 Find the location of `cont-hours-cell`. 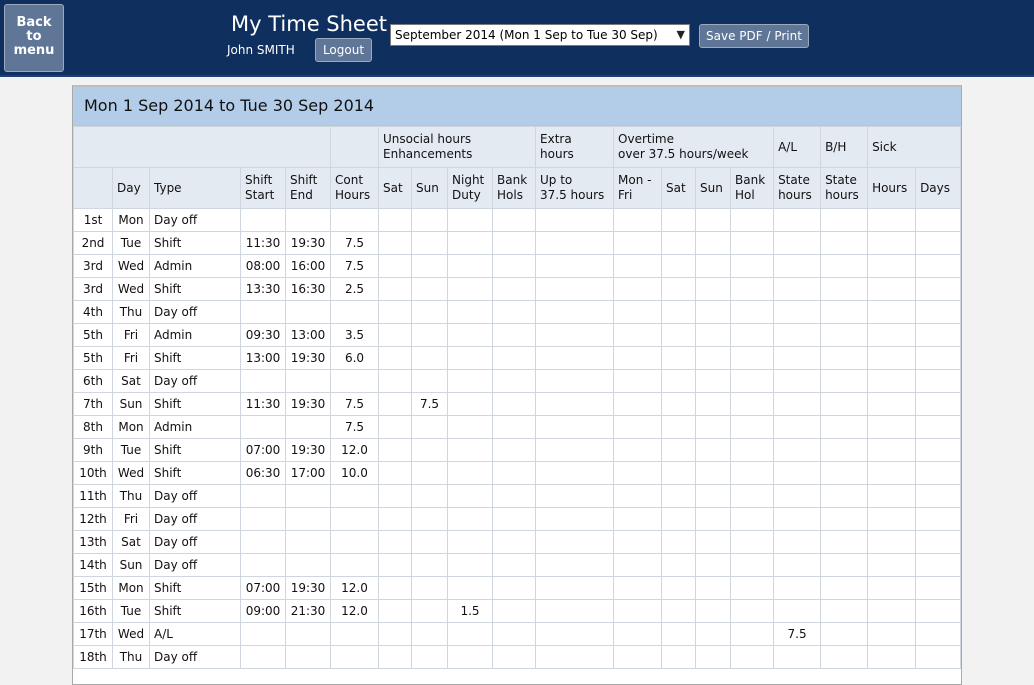

cont-hours-cell is located at coordinates (355, 496).